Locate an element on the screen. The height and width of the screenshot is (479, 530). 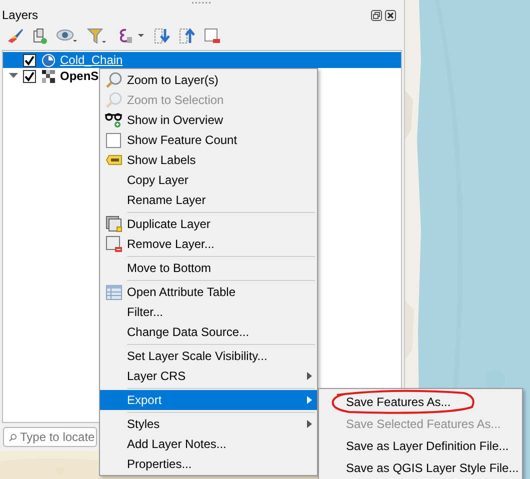
layer-name: OpenS is located at coordinates (79, 76).